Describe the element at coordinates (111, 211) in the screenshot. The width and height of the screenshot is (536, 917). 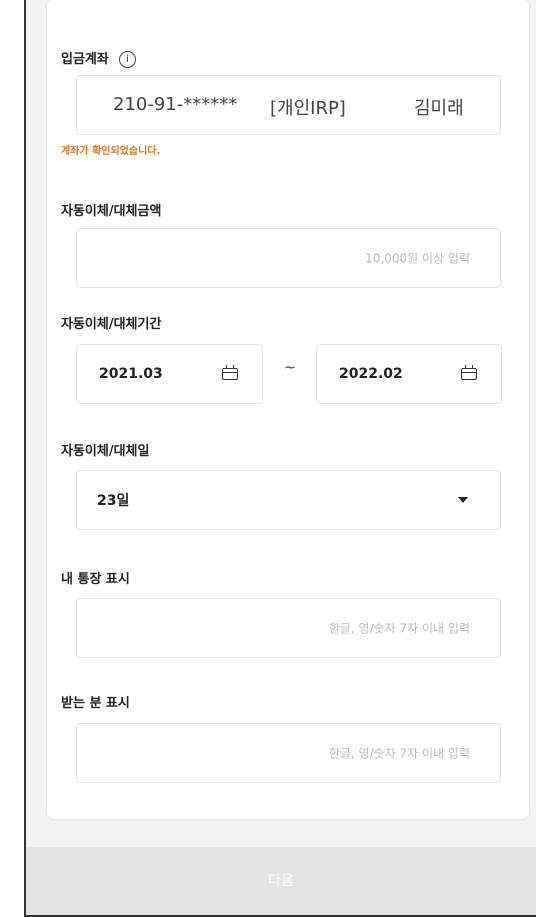
I see `amount-label: 자동이체/대체금액` at that location.